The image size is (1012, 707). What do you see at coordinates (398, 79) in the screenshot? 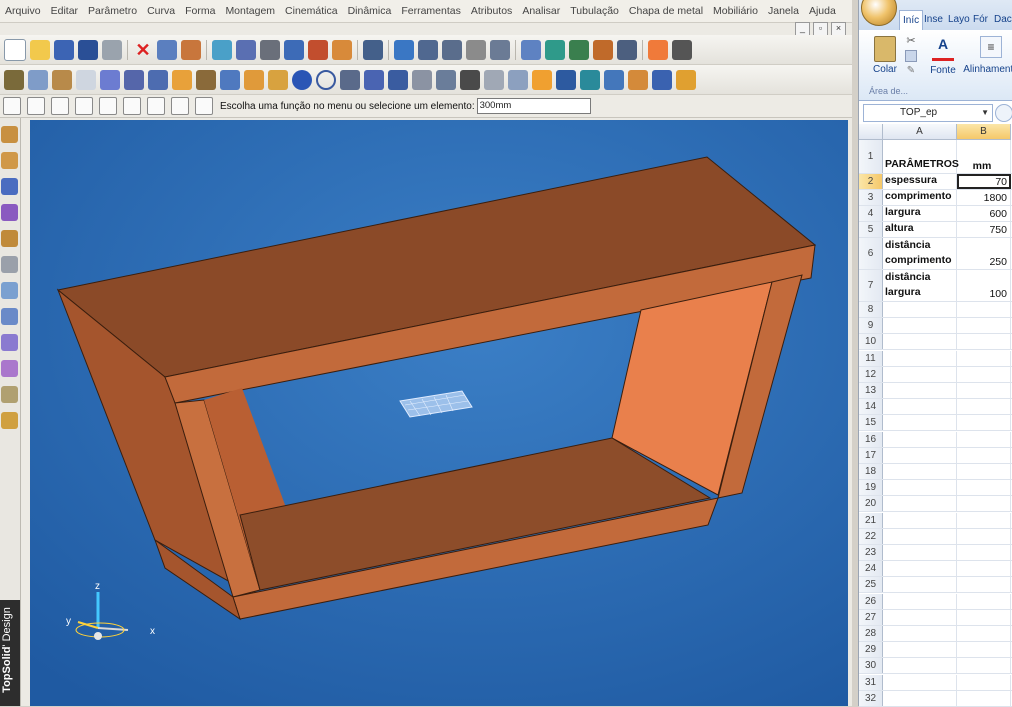
I see `dimension-icon` at bounding box center [398, 79].